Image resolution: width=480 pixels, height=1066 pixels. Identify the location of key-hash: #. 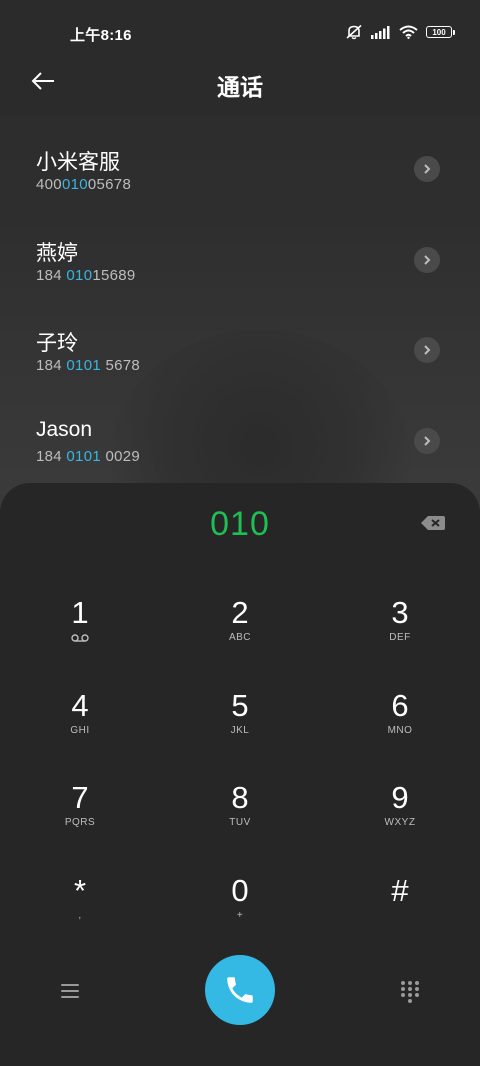
(400, 897).